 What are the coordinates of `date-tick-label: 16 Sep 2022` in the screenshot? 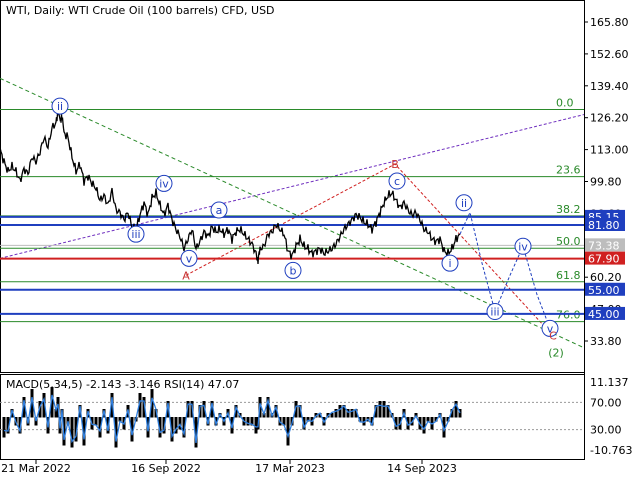 It's located at (166, 468).